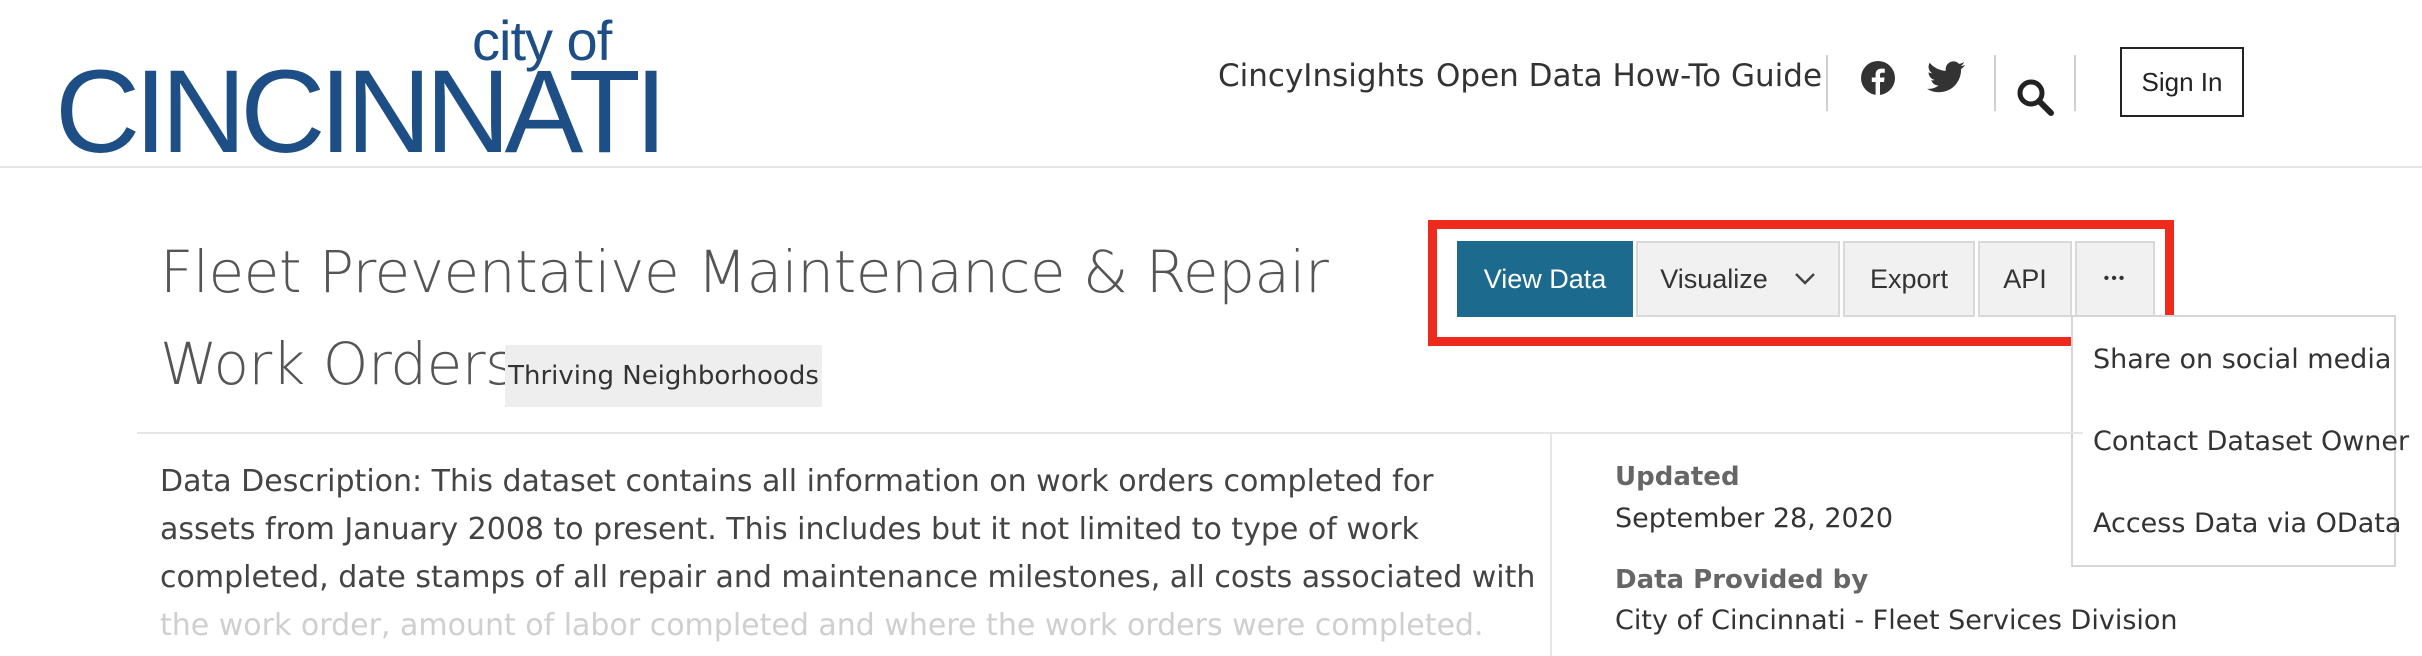 The width and height of the screenshot is (2422, 656). Describe the element at coordinates (1909, 279) in the screenshot. I see `export-button: Export` at that location.